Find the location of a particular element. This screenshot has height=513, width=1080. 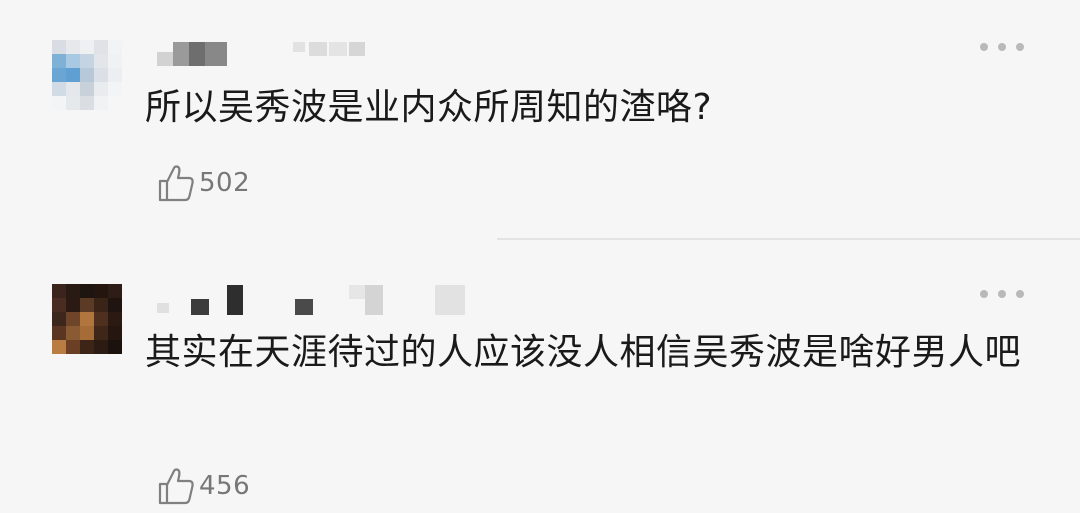

comment-text: 所以吴秀波是业内众所周知的渣咯? is located at coordinates (429, 107).